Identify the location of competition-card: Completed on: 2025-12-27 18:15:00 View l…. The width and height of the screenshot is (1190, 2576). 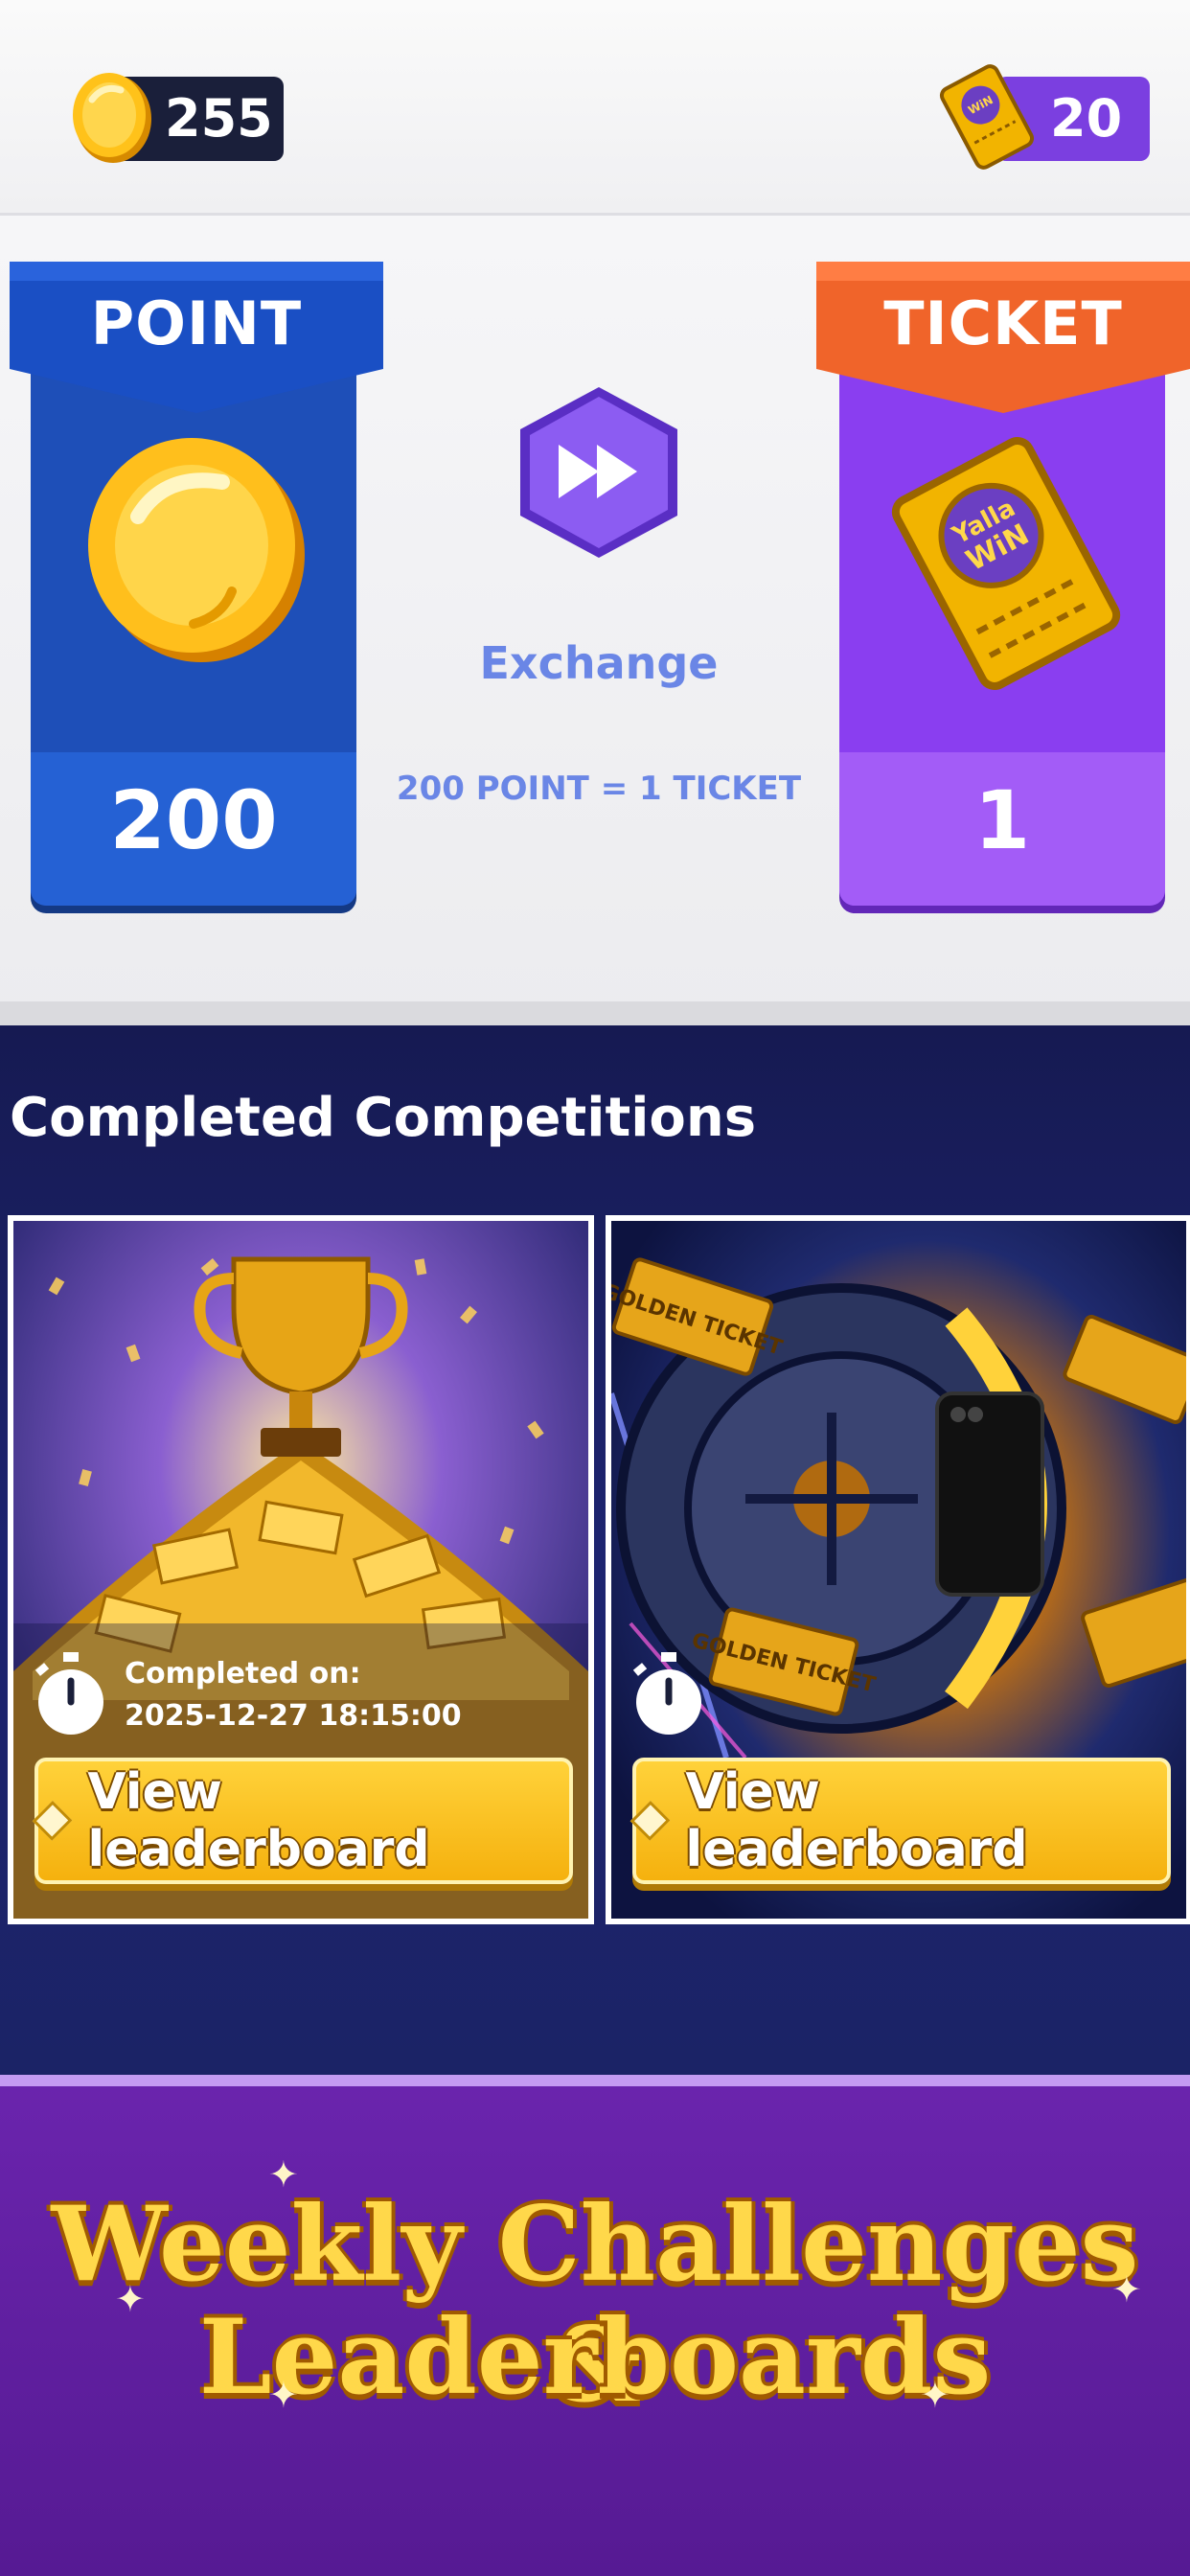
(301, 1569).